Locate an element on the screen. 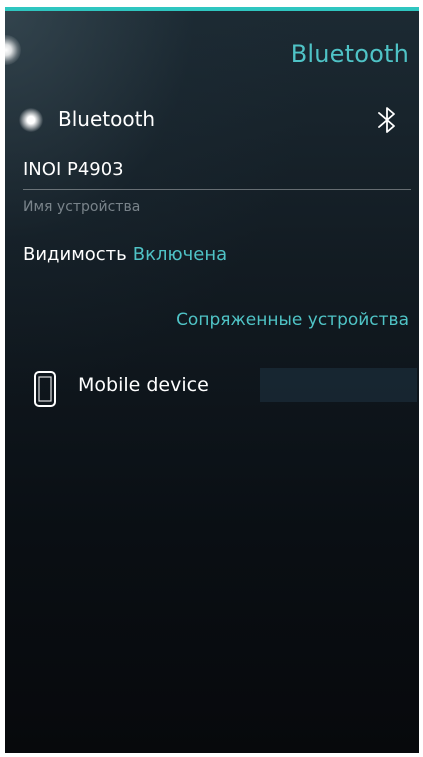 Image resolution: width=423 pixels, height=757 pixels. device-name-caption: Имя устройства is located at coordinates (82, 207).